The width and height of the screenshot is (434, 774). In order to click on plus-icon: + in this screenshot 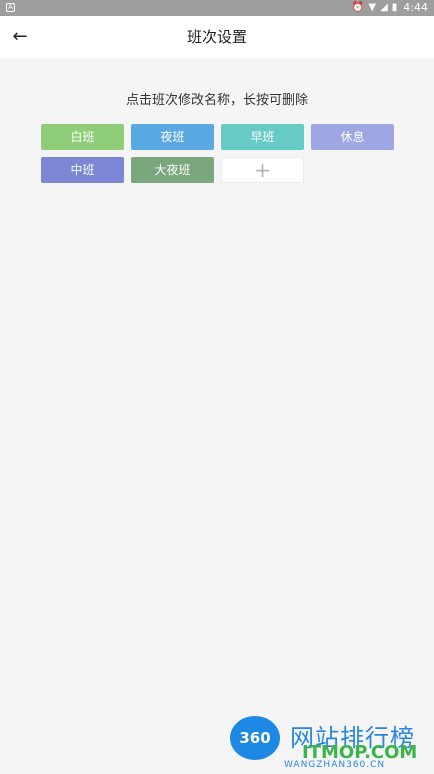, I will do `click(262, 170)`.